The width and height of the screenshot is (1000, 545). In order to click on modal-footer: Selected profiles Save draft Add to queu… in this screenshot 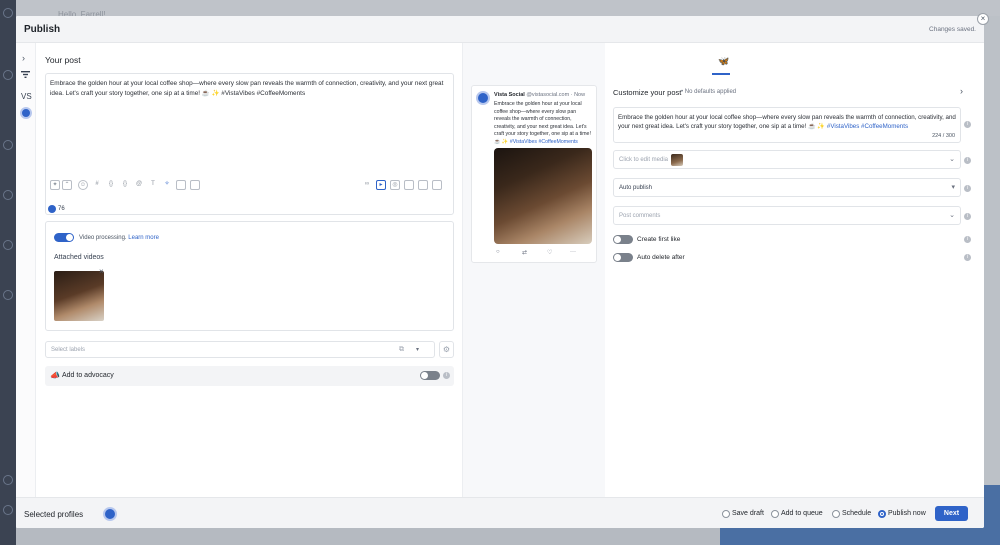, I will do `click(500, 512)`.